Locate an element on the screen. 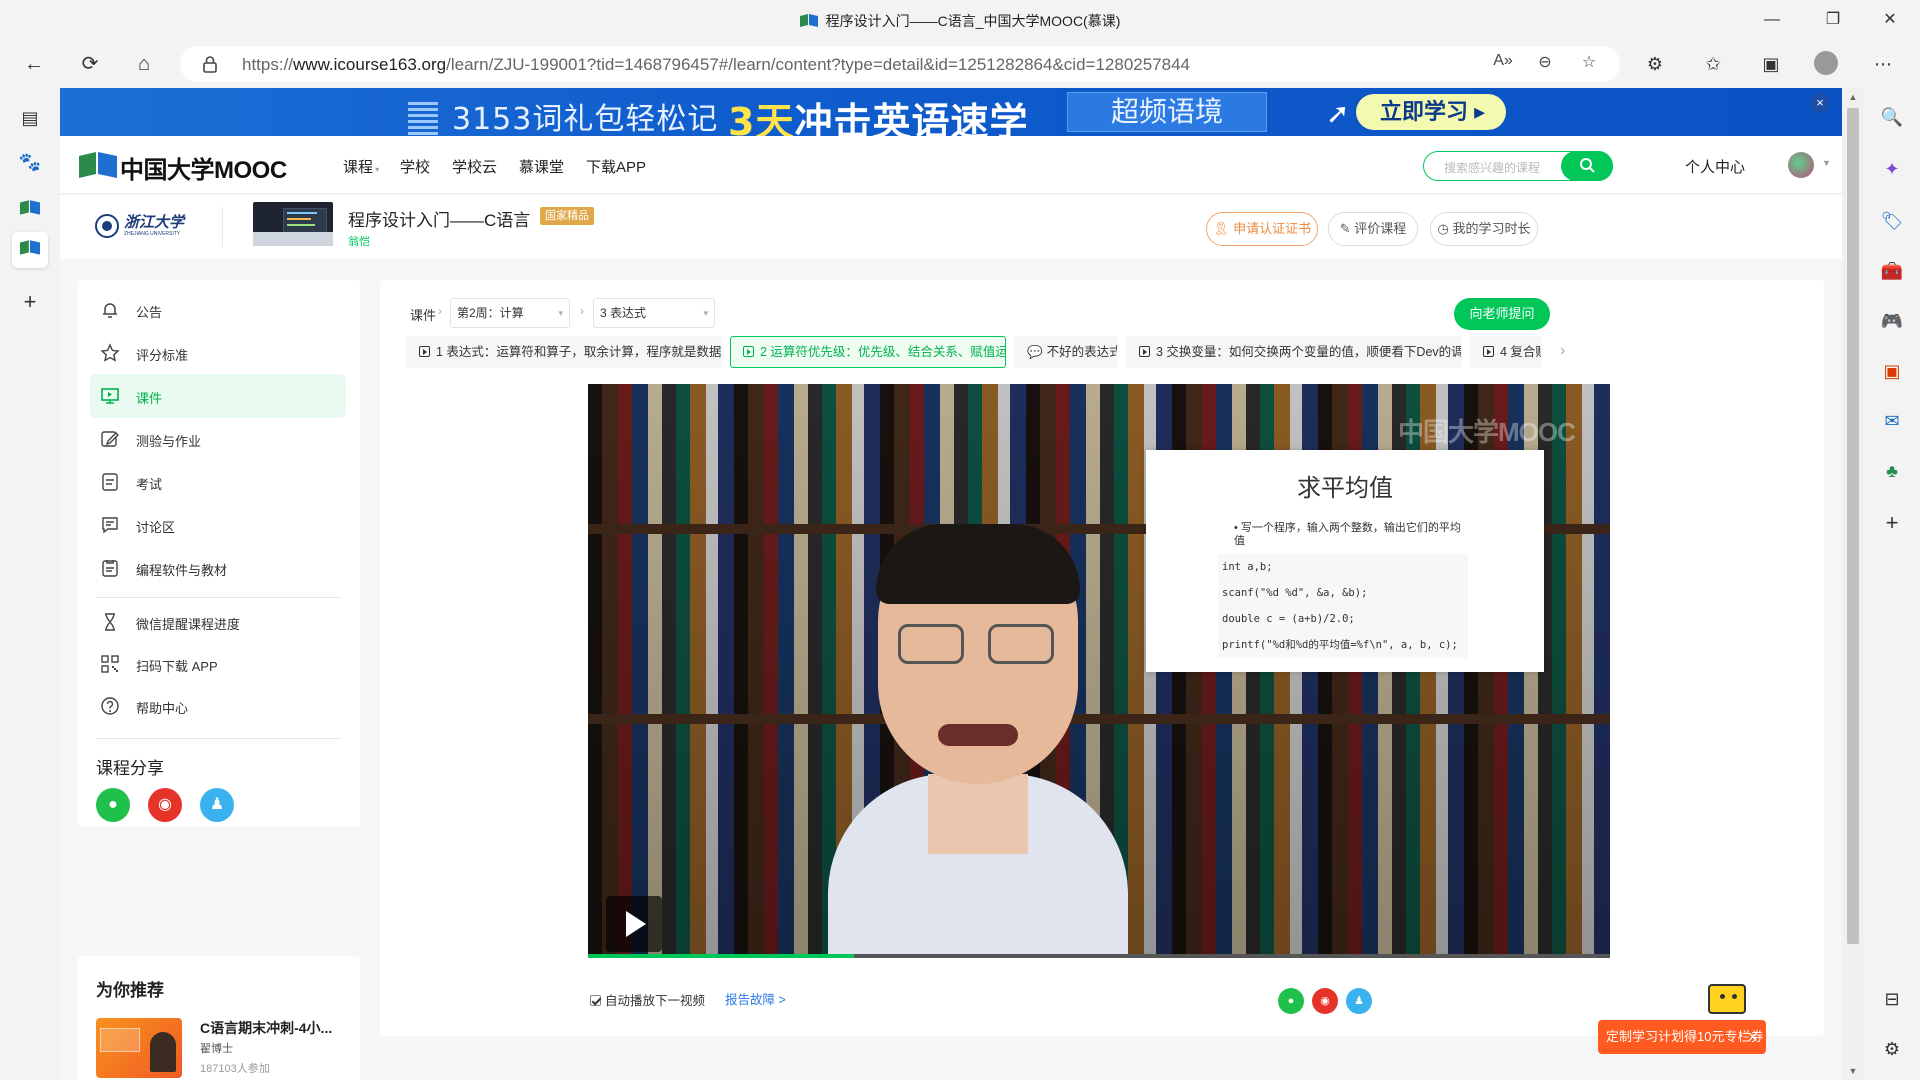 The width and height of the screenshot is (1920, 1080). teacher-name: 翁恺 is located at coordinates (359, 241).